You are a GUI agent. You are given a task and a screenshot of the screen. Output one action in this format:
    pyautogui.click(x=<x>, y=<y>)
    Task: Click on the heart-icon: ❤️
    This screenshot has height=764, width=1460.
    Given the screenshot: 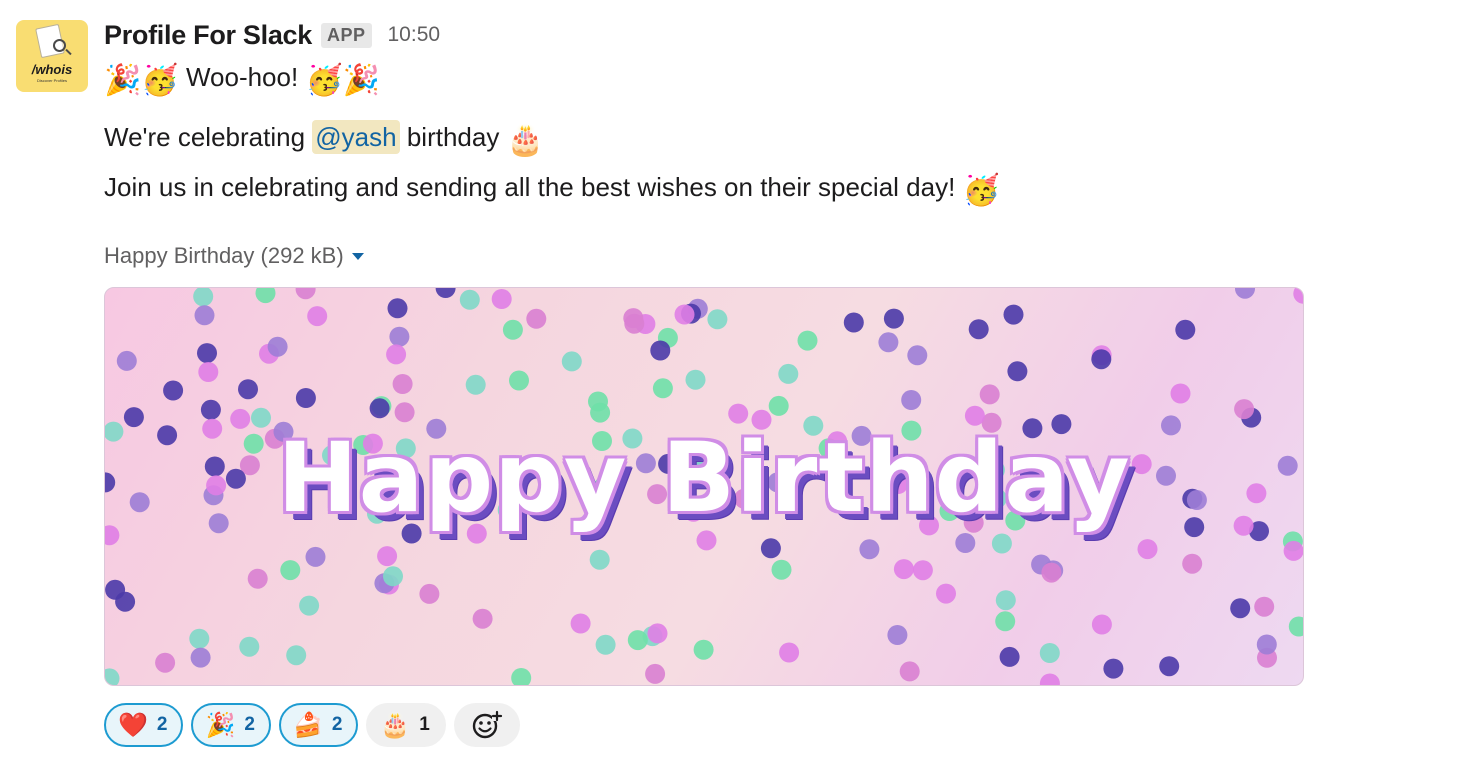 What is the action you would take?
    pyautogui.click(x=133, y=725)
    